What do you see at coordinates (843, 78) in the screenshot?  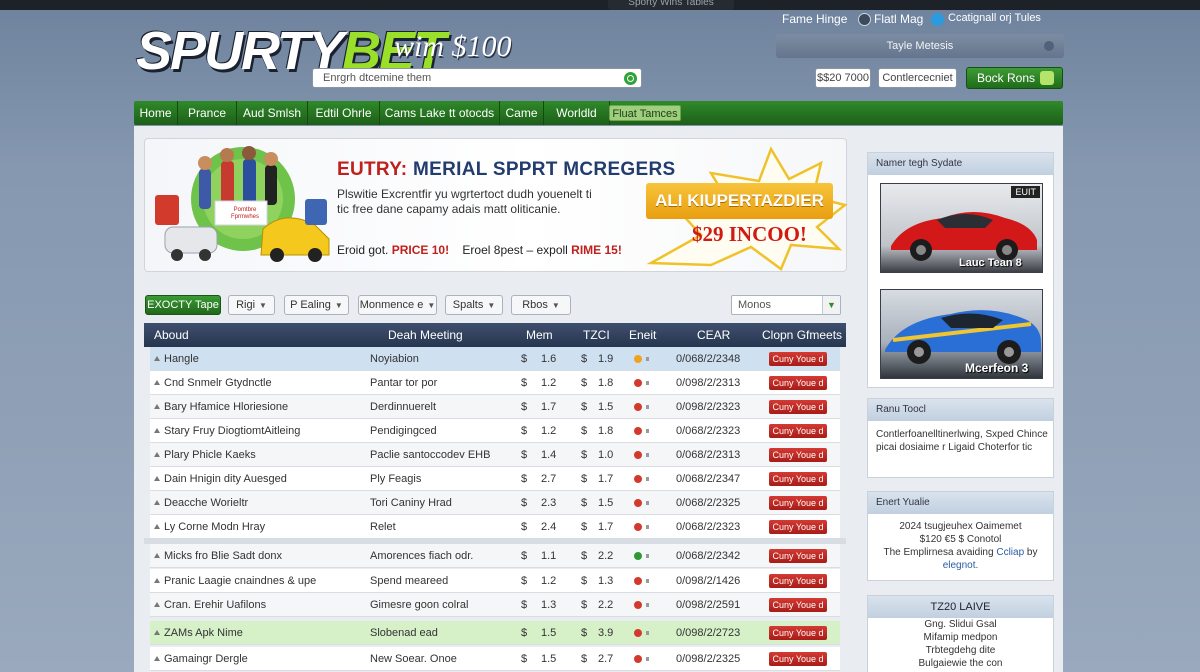 I see `amount-field: $$20 7000` at bounding box center [843, 78].